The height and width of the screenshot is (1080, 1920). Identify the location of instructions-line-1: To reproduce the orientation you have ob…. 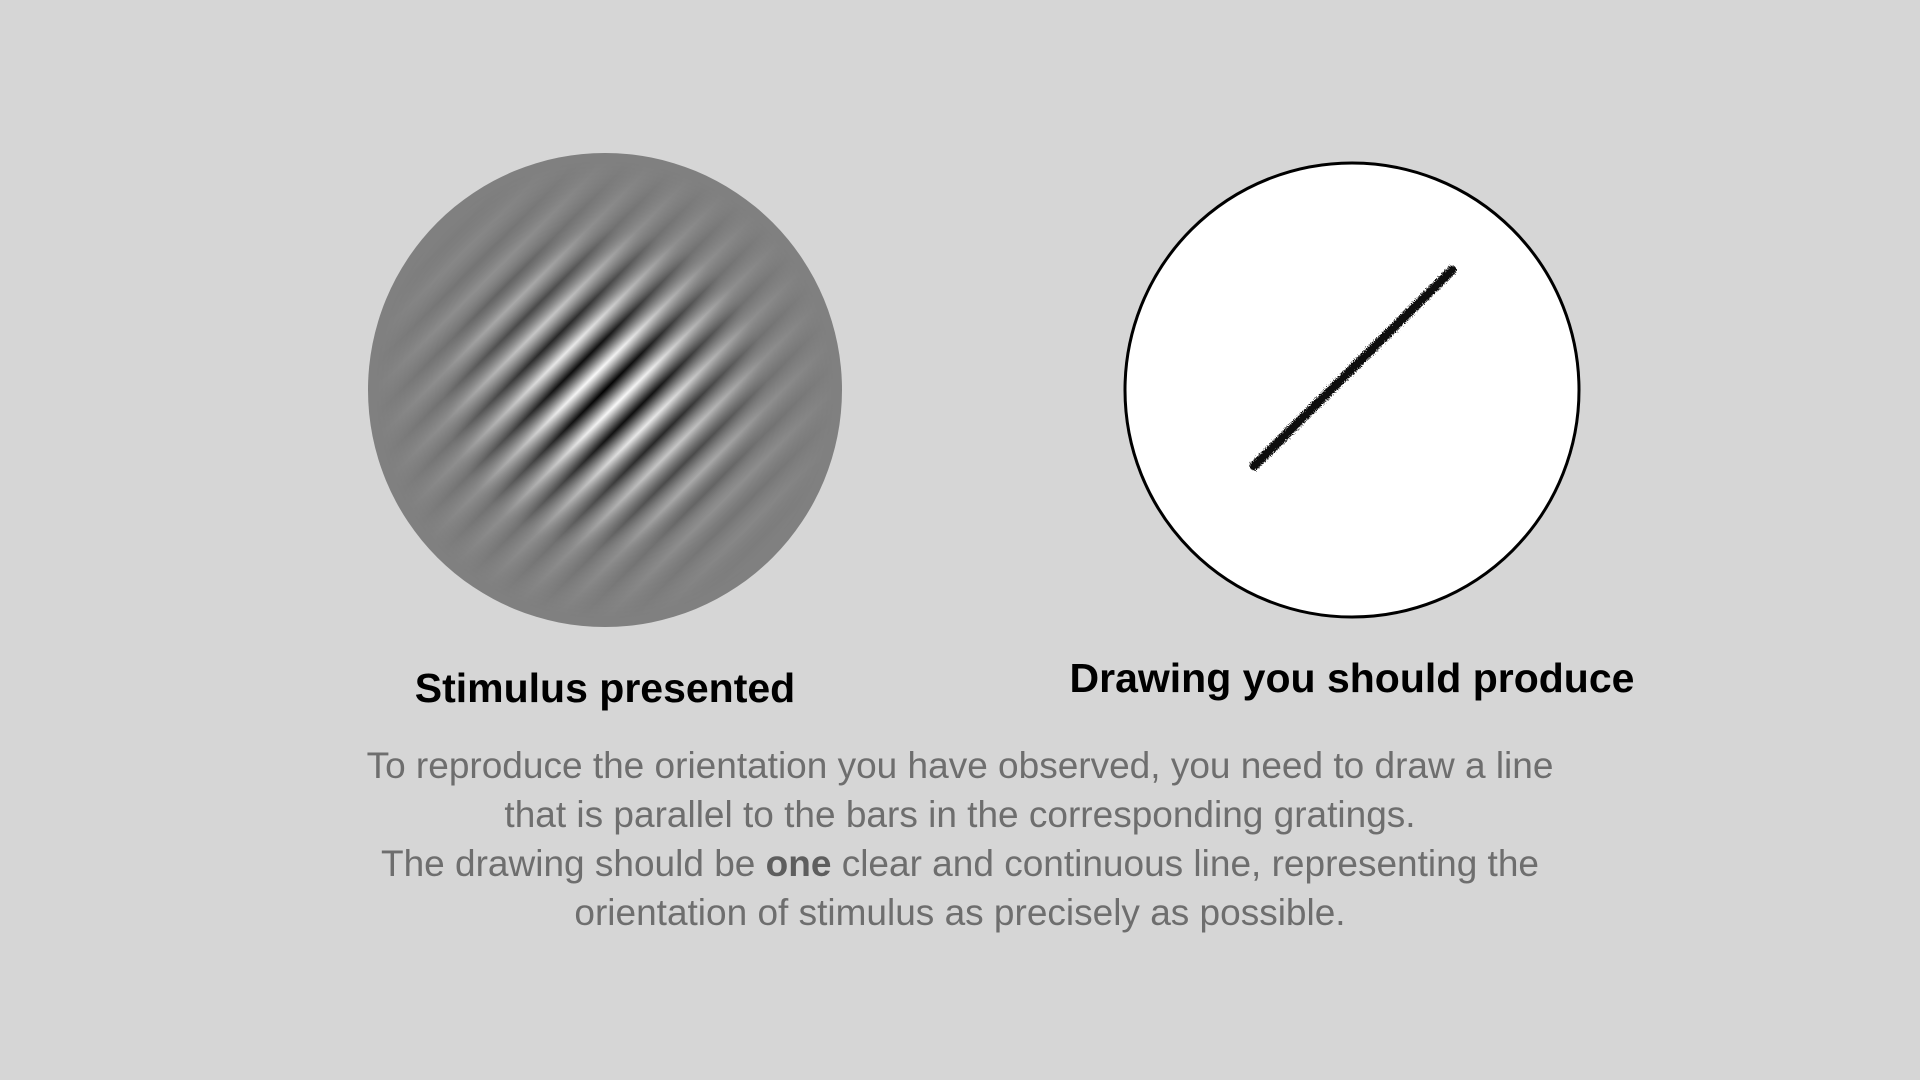
(960, 765).